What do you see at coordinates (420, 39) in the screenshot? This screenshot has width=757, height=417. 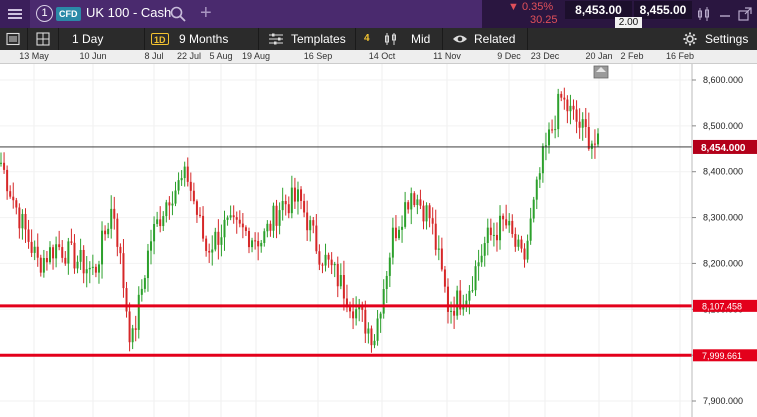 I see `price-type-selector: Mid` at bounding box center [420, 39].